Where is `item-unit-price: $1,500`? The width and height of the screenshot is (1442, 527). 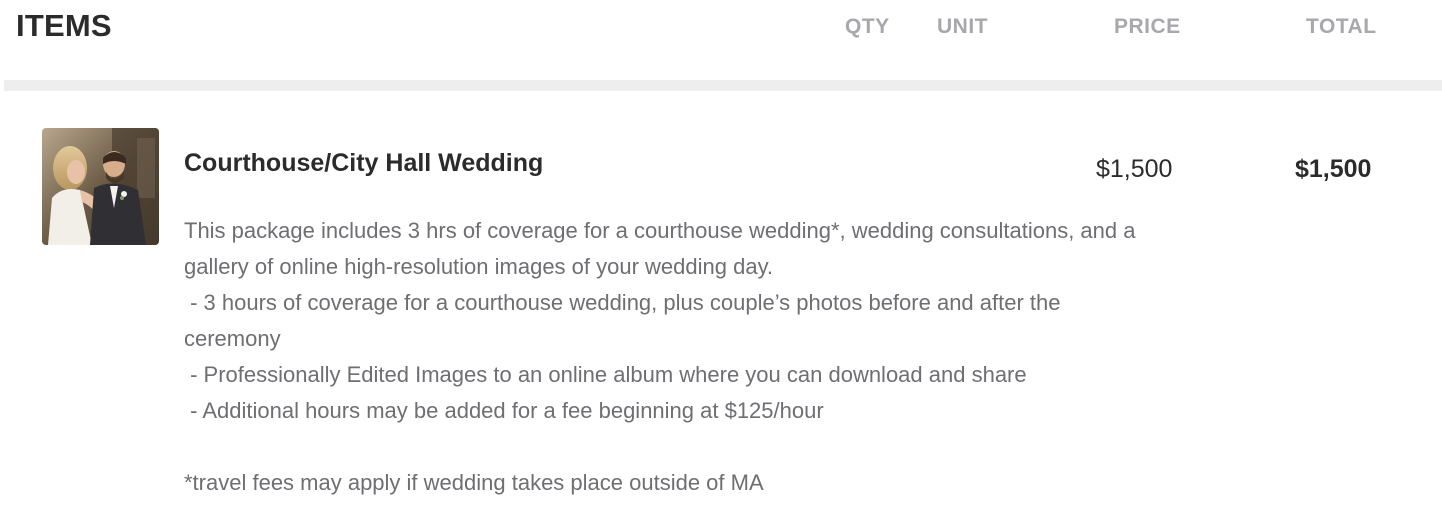
item-unit-price: $1,500 is located at coordinates (1134, 169).